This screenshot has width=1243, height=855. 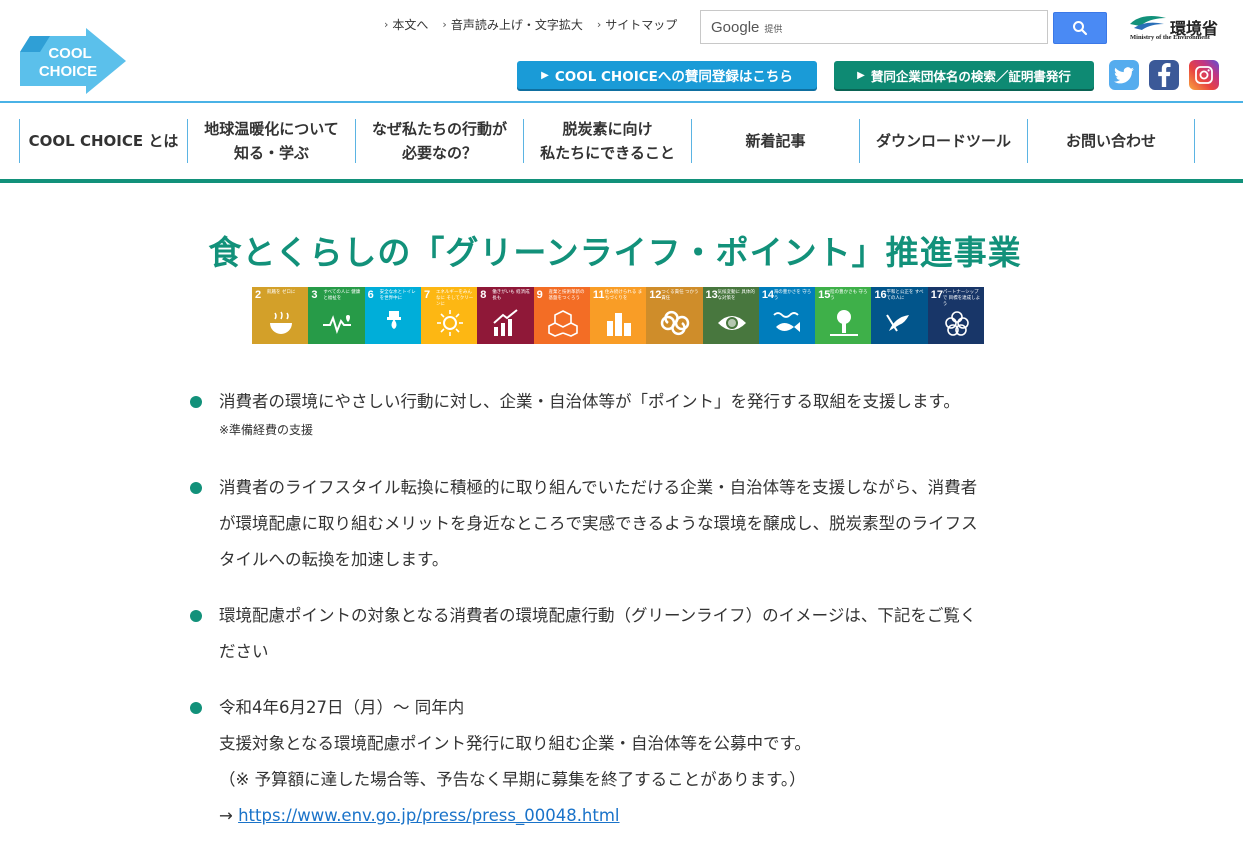 I want to click on ministry-sub: Ministry of the Environment, so click(x=1170, y=37).